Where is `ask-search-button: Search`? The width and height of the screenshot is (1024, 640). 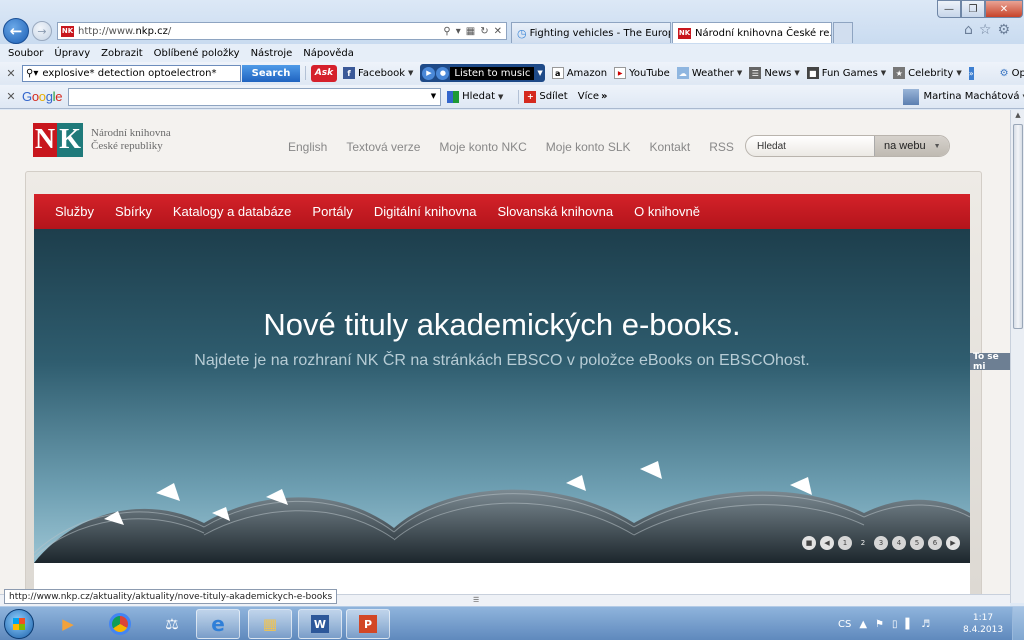 ask-search-button: Search is located at coordinates (271, 73).